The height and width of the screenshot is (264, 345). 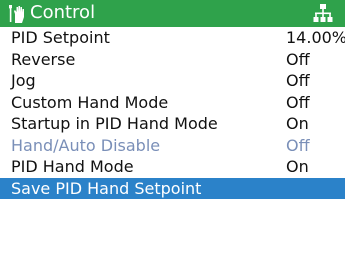 What do you see at coordinates (172, 146) in the screenshot?
I see `menu-item-hand-auto-disable: Hand/Auto Disable Off` at bounding box center [172, 146].